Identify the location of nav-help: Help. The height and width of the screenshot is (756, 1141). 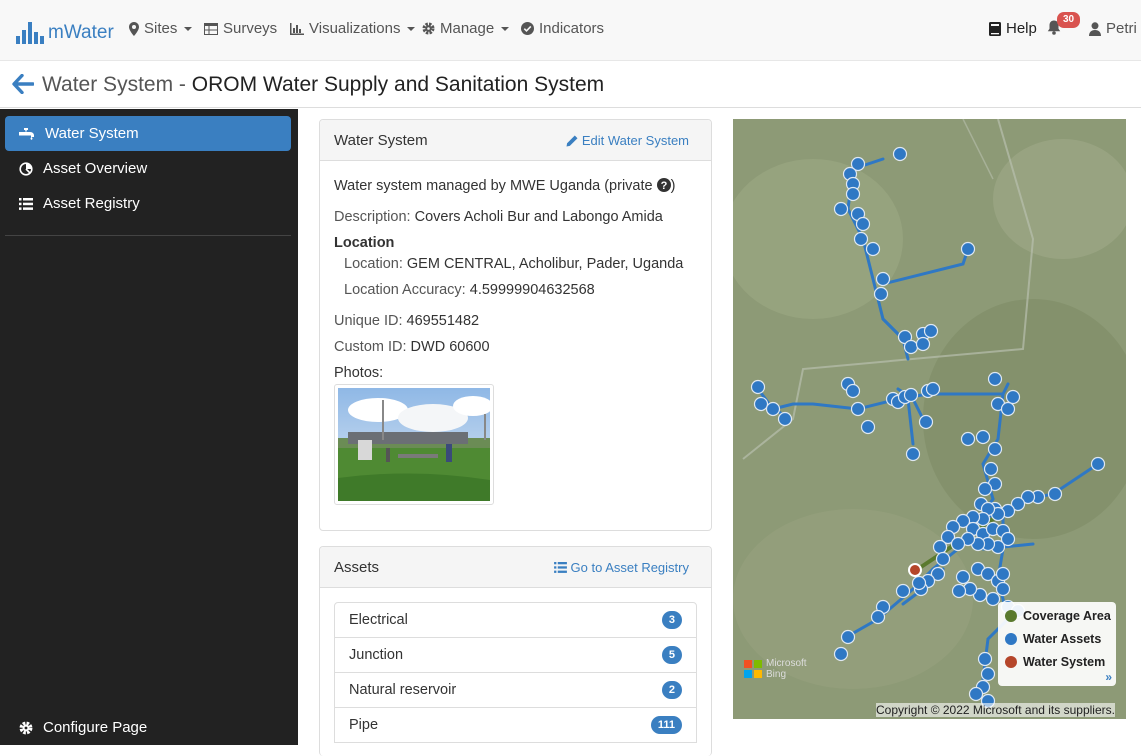
(1013, 28).